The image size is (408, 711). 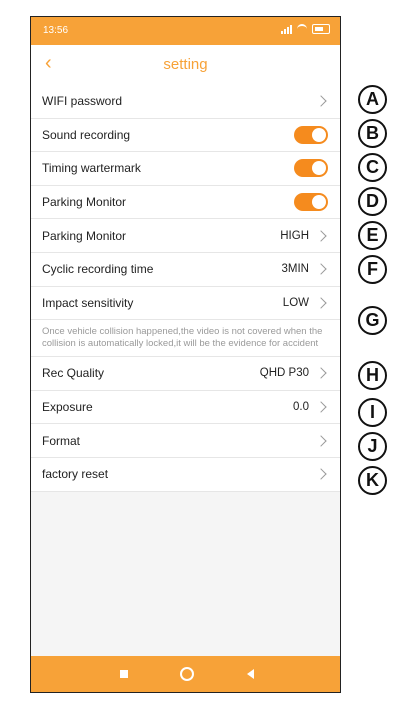 What do you see at coordinates (67, 407) in the screenshot?
I see `row-label: Exposure` at bounding box center [67, 407].